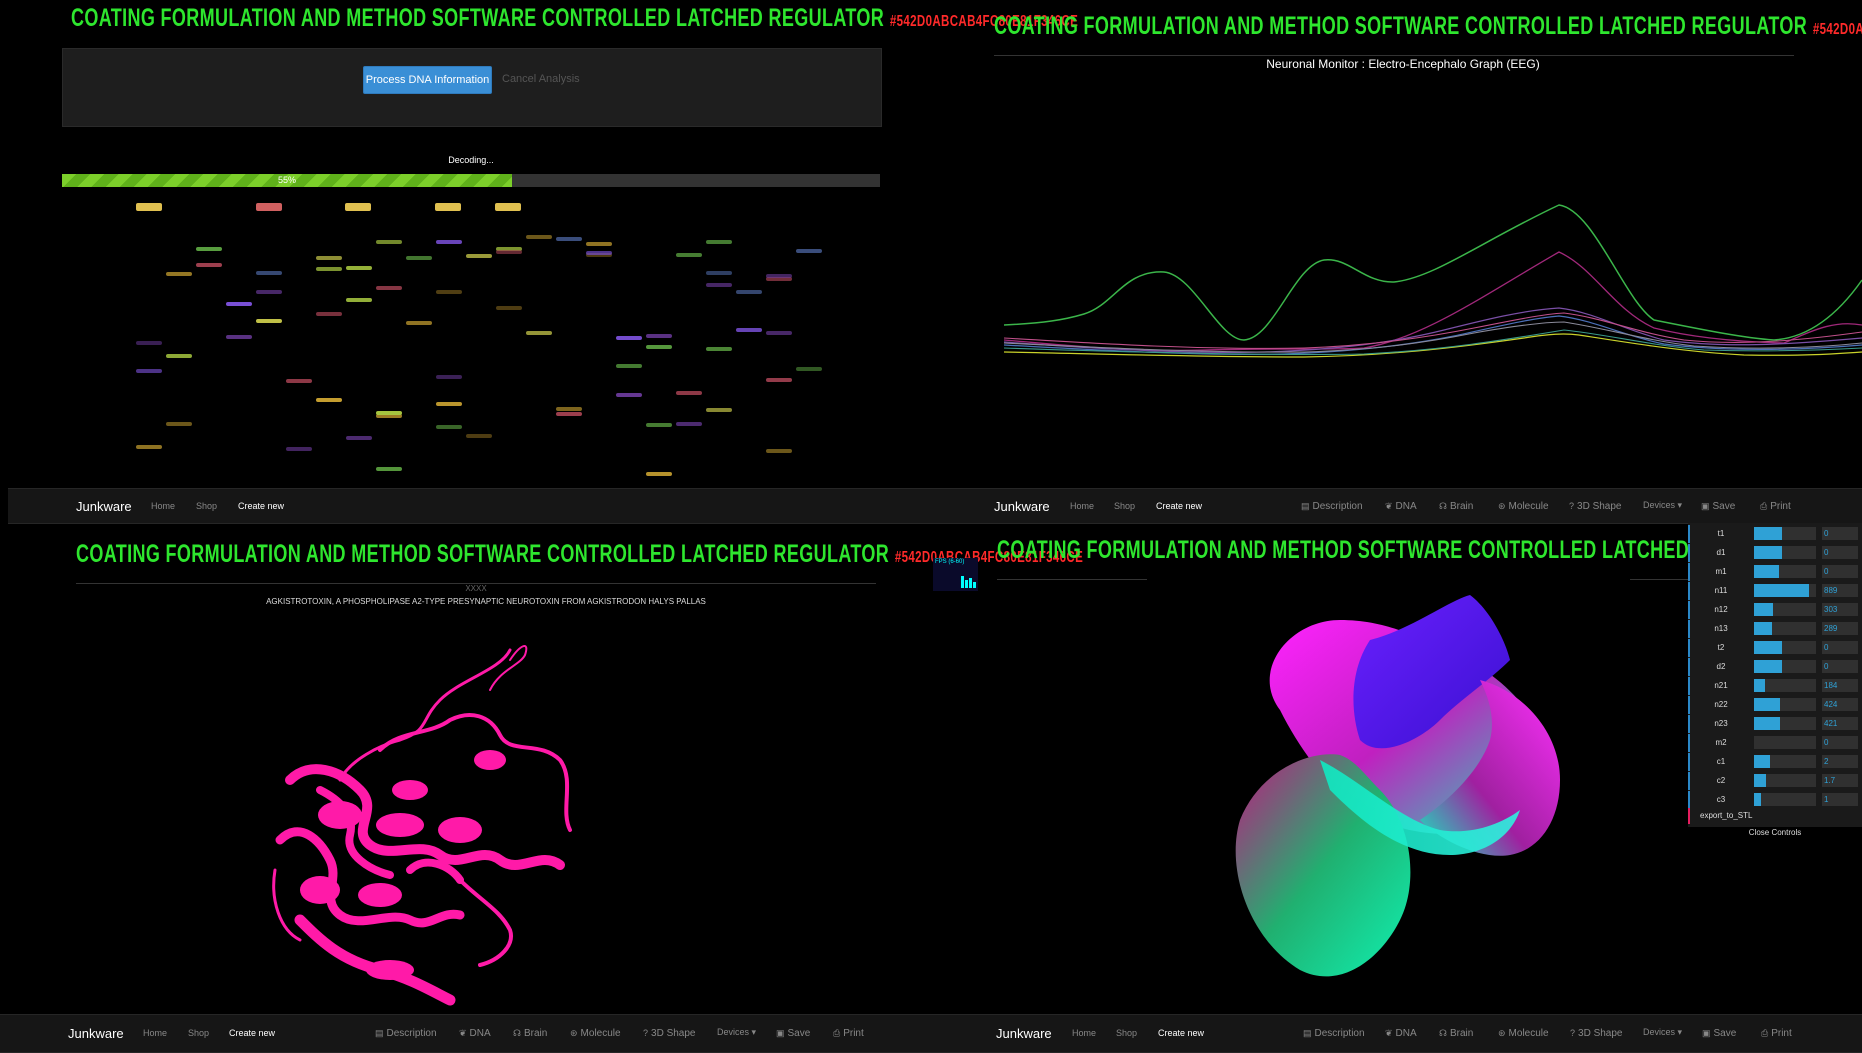  I want to click on control-slider-fill, so click(1758, 799).